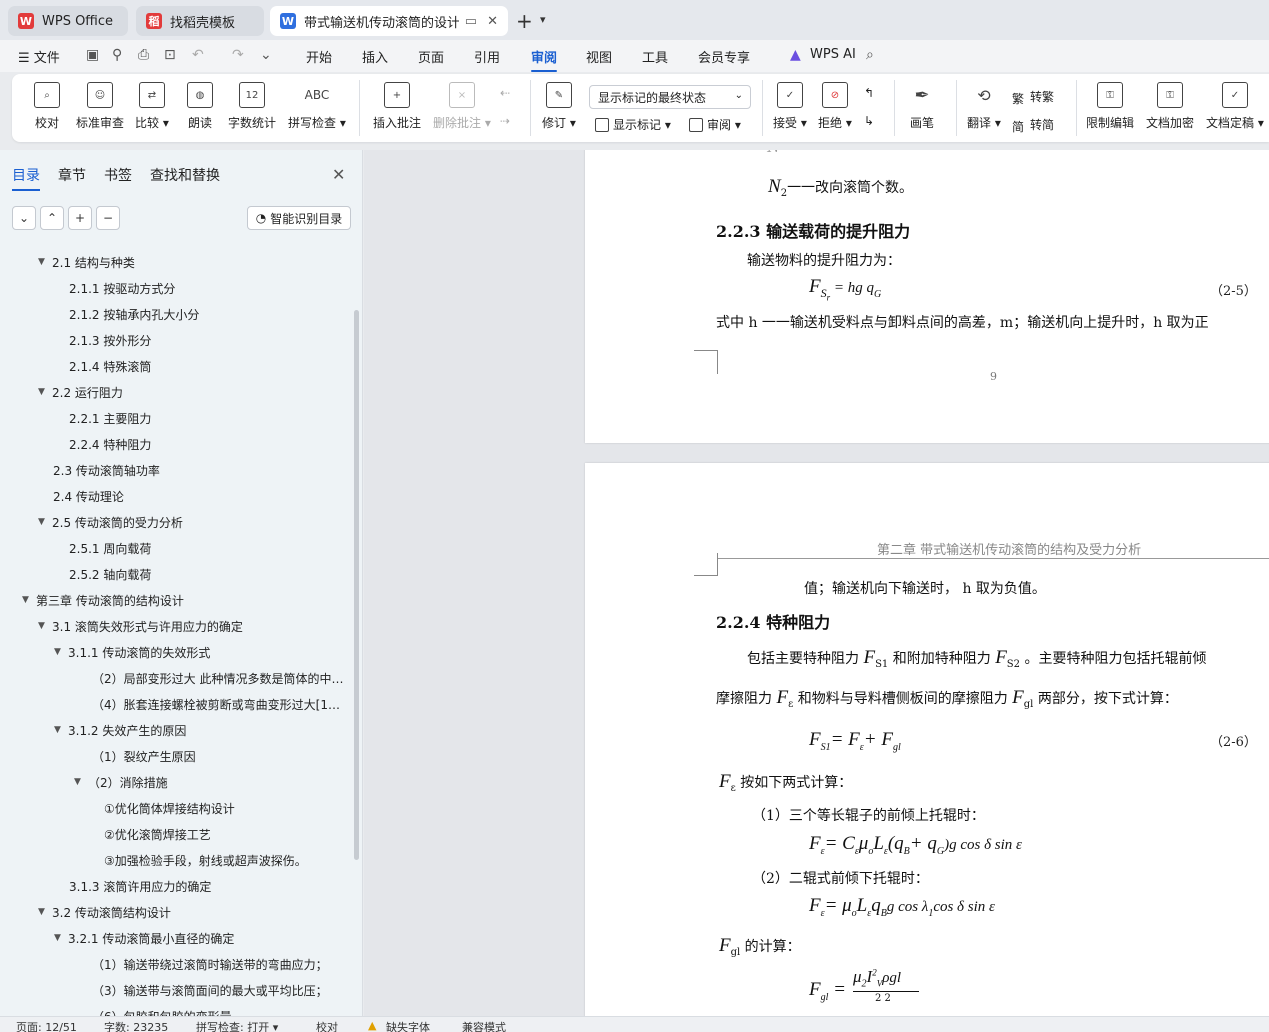 This screenshot has width=1269, height=1032. I want to click on toc-item: ▼ 2.2 运行阻力, so click(80, 392).